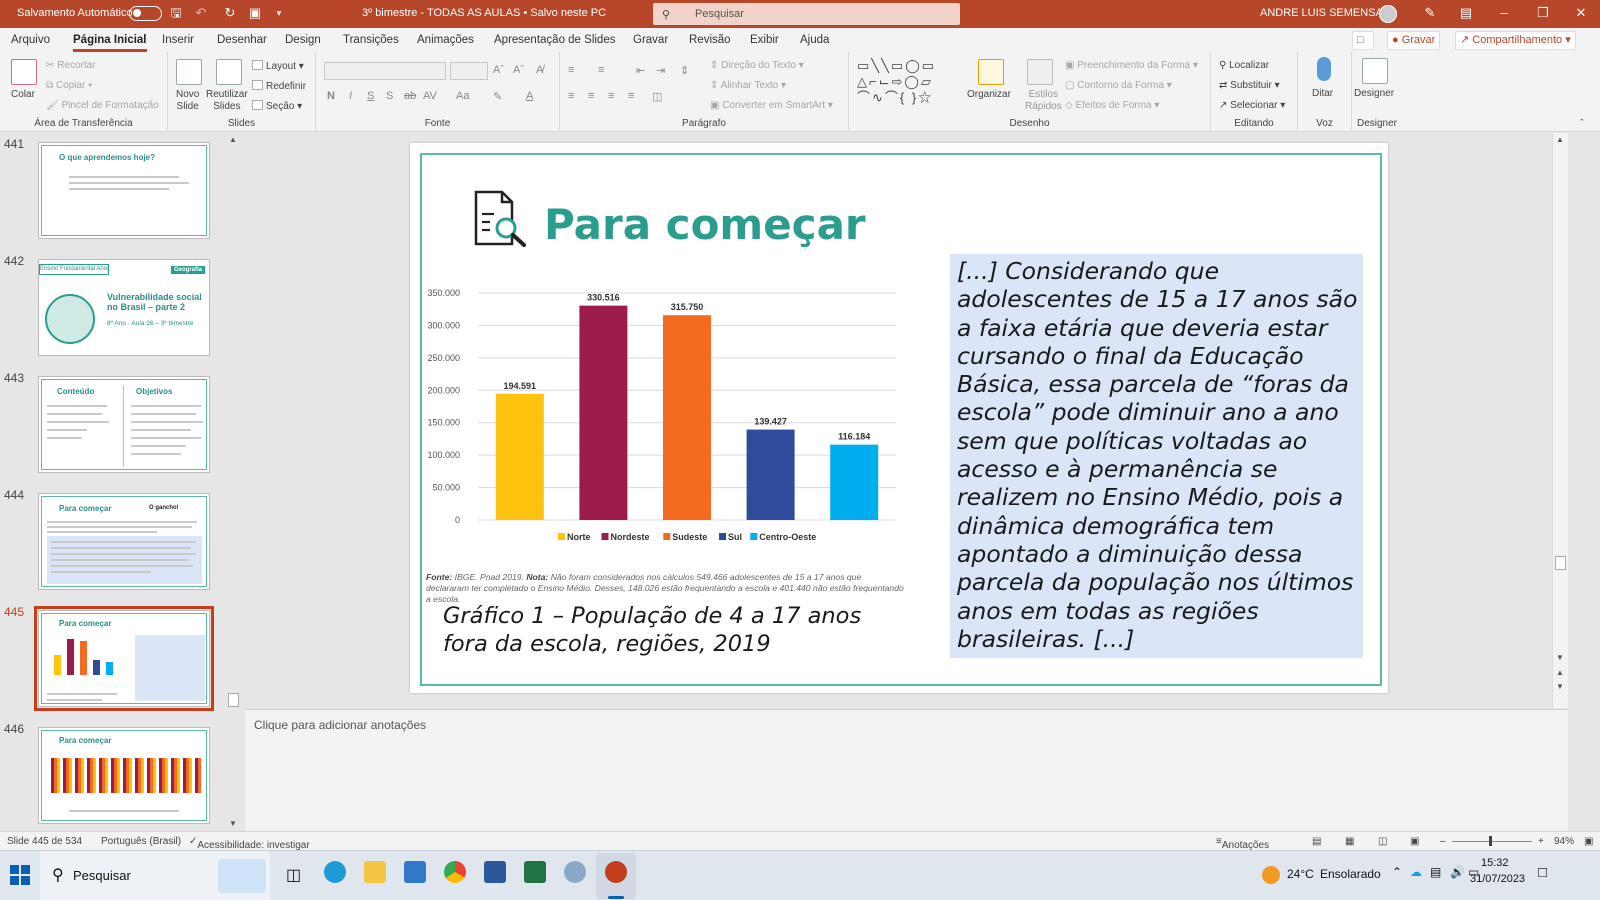 The height and width of the screenshot is (900, 1600). I want to click on powerpoint-taskbar-item, so click(616, 876).